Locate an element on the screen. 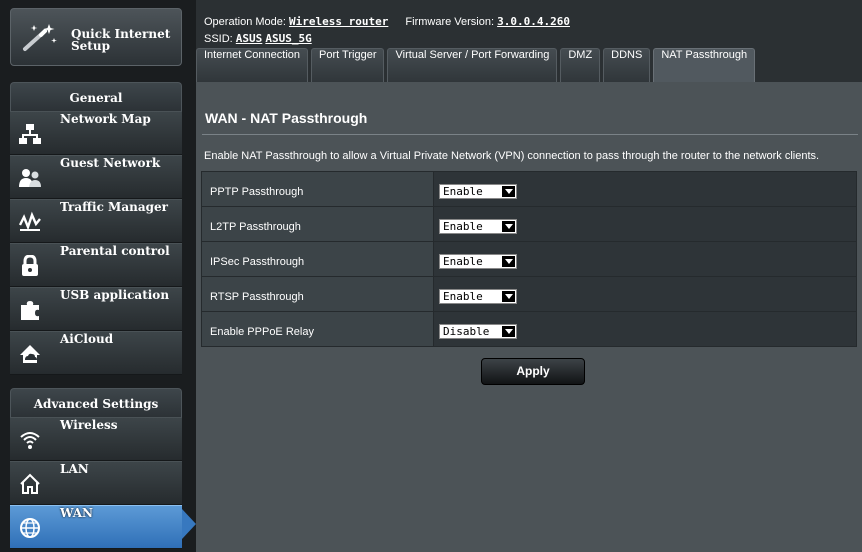 The width and height of the screenshot is (862, 552). tab-port-trigger: Port Trigger is located at coordinates (348, 65).